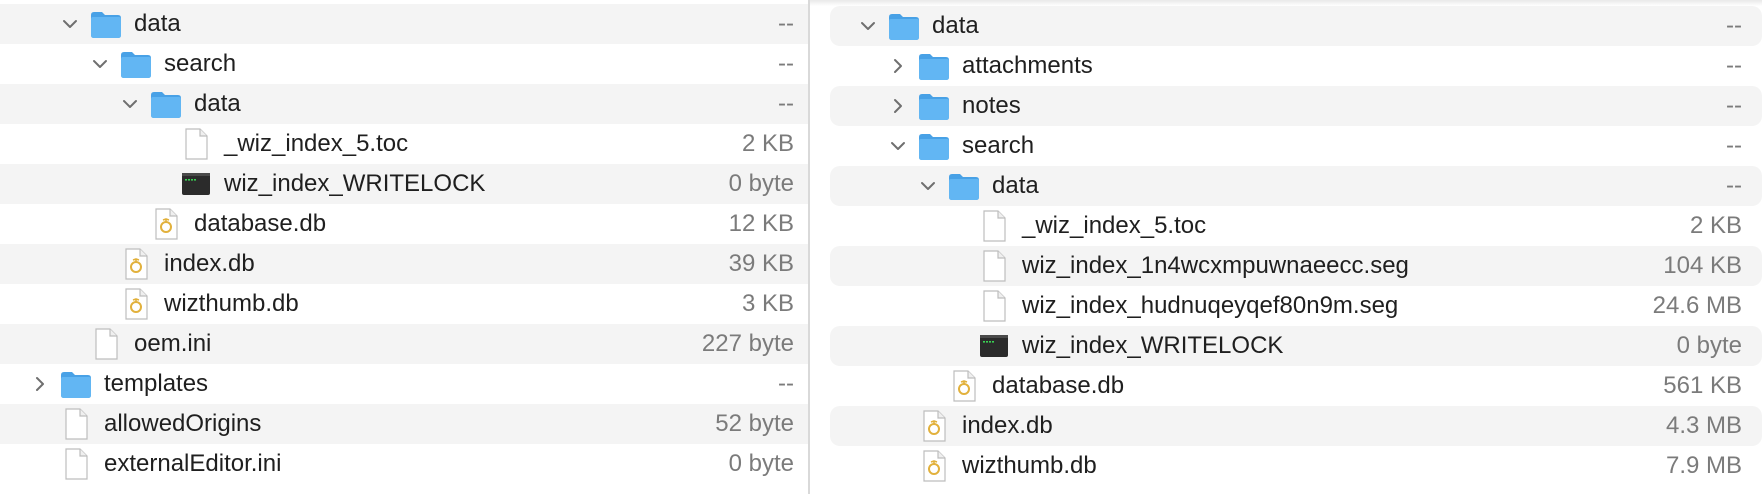 Image resolution: width=1762 pixels, height=494 pixels. Describe the element at coordinates (747, 343) in the screenshot. I see `item-size: 227 byte` at that location.